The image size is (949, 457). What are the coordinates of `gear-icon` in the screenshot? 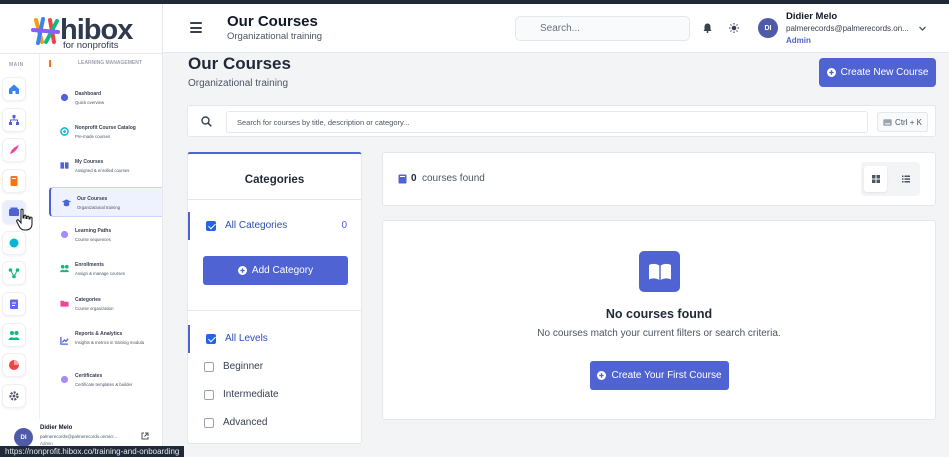 It's located at (14, 396).